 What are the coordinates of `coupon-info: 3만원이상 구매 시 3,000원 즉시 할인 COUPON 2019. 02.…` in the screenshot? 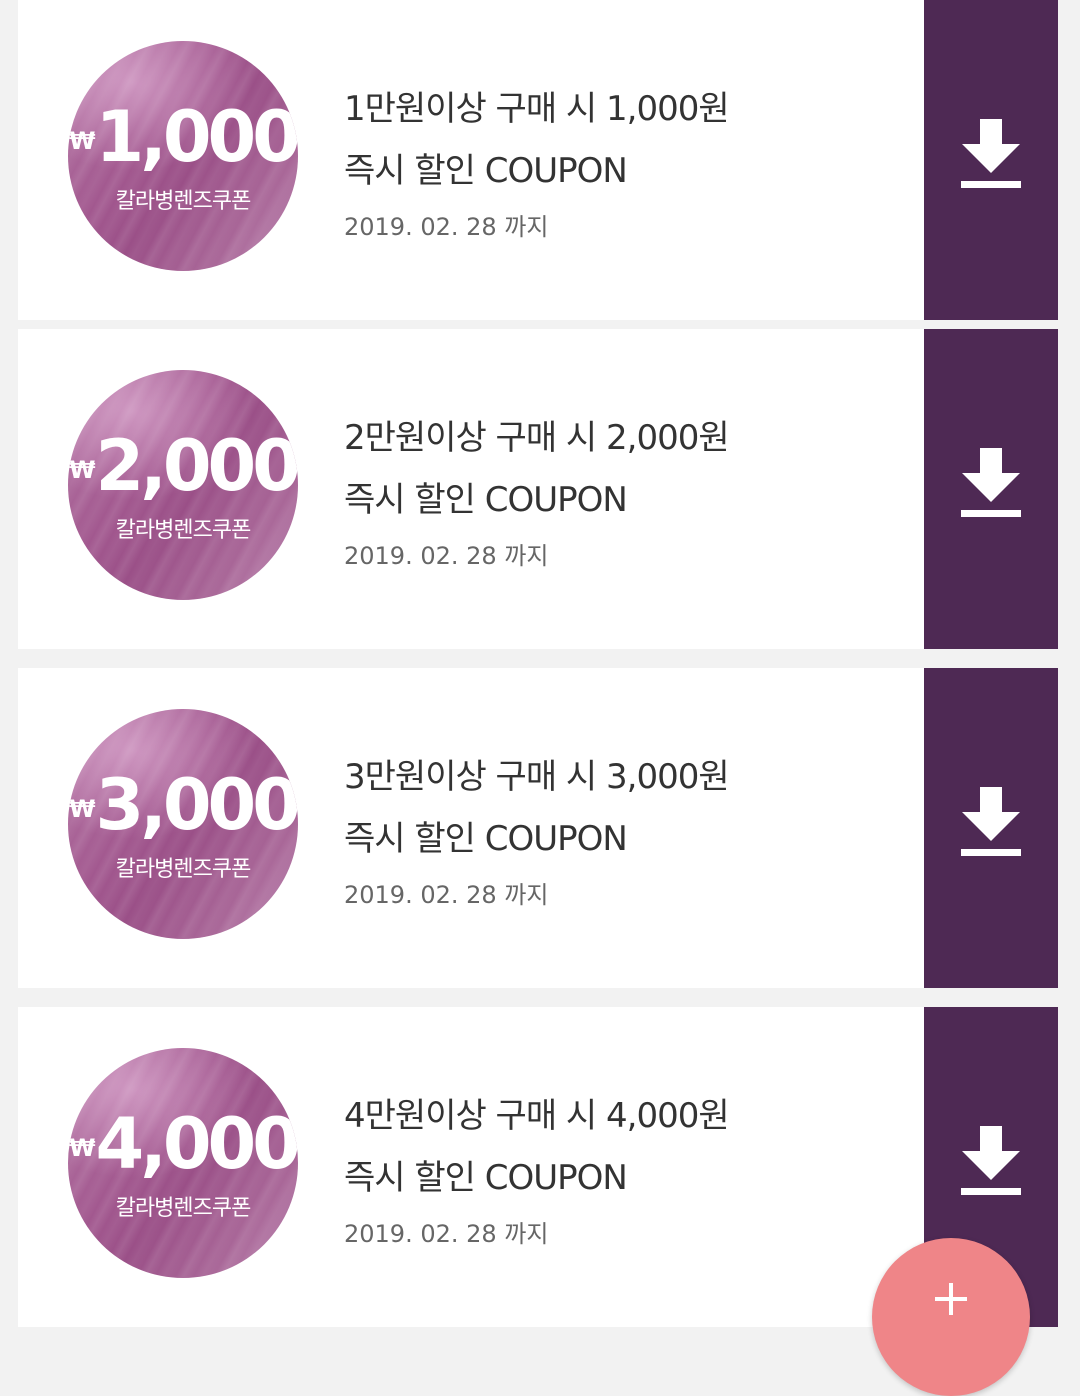 It's located at (624, 829).